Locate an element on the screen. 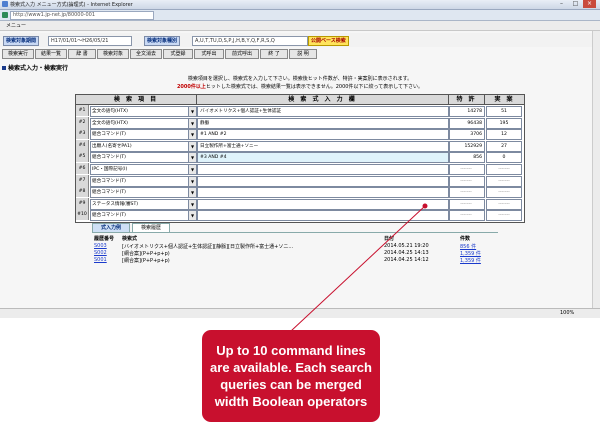 This screenshot has height=425, width=600. search-expression-input: バイオメトリクス+個人認証+生体認証 is located at coordinates (323, 111).